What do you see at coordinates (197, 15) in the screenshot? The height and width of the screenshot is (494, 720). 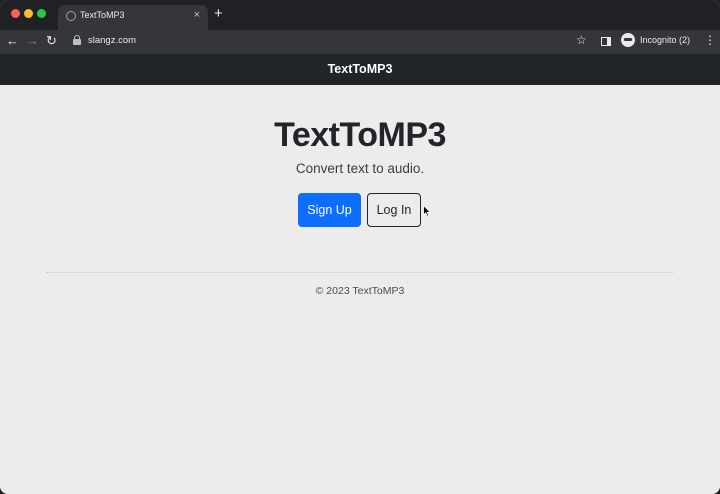 I see `tab-close-icon: ×` at bounding box center [197, 15].